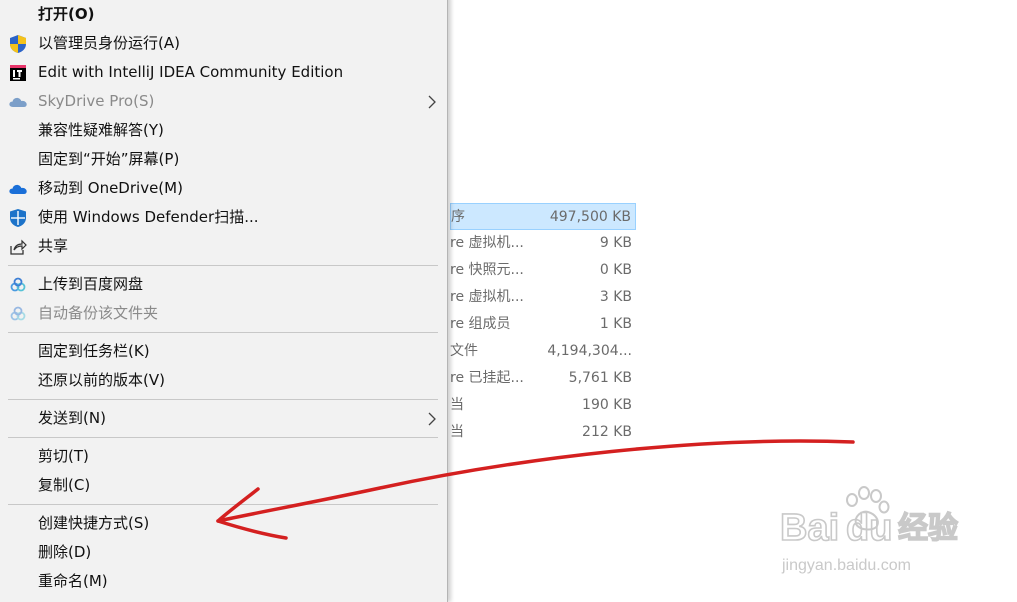  I want to click on baidu-jingyan-watermark: Bai du 经验 jingyan.baidu.com, so click(869, 530).